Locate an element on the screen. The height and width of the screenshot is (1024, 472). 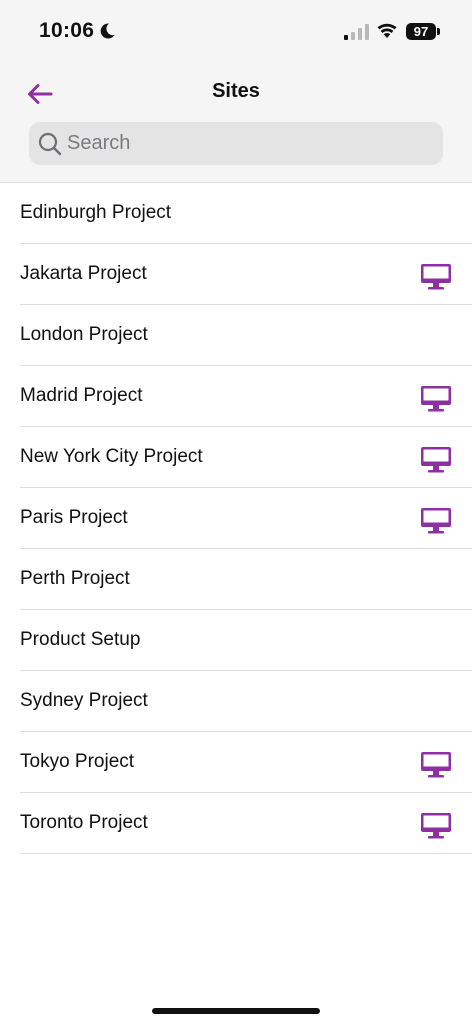
site-label: New York City Project is located at coordinates (111, 456).